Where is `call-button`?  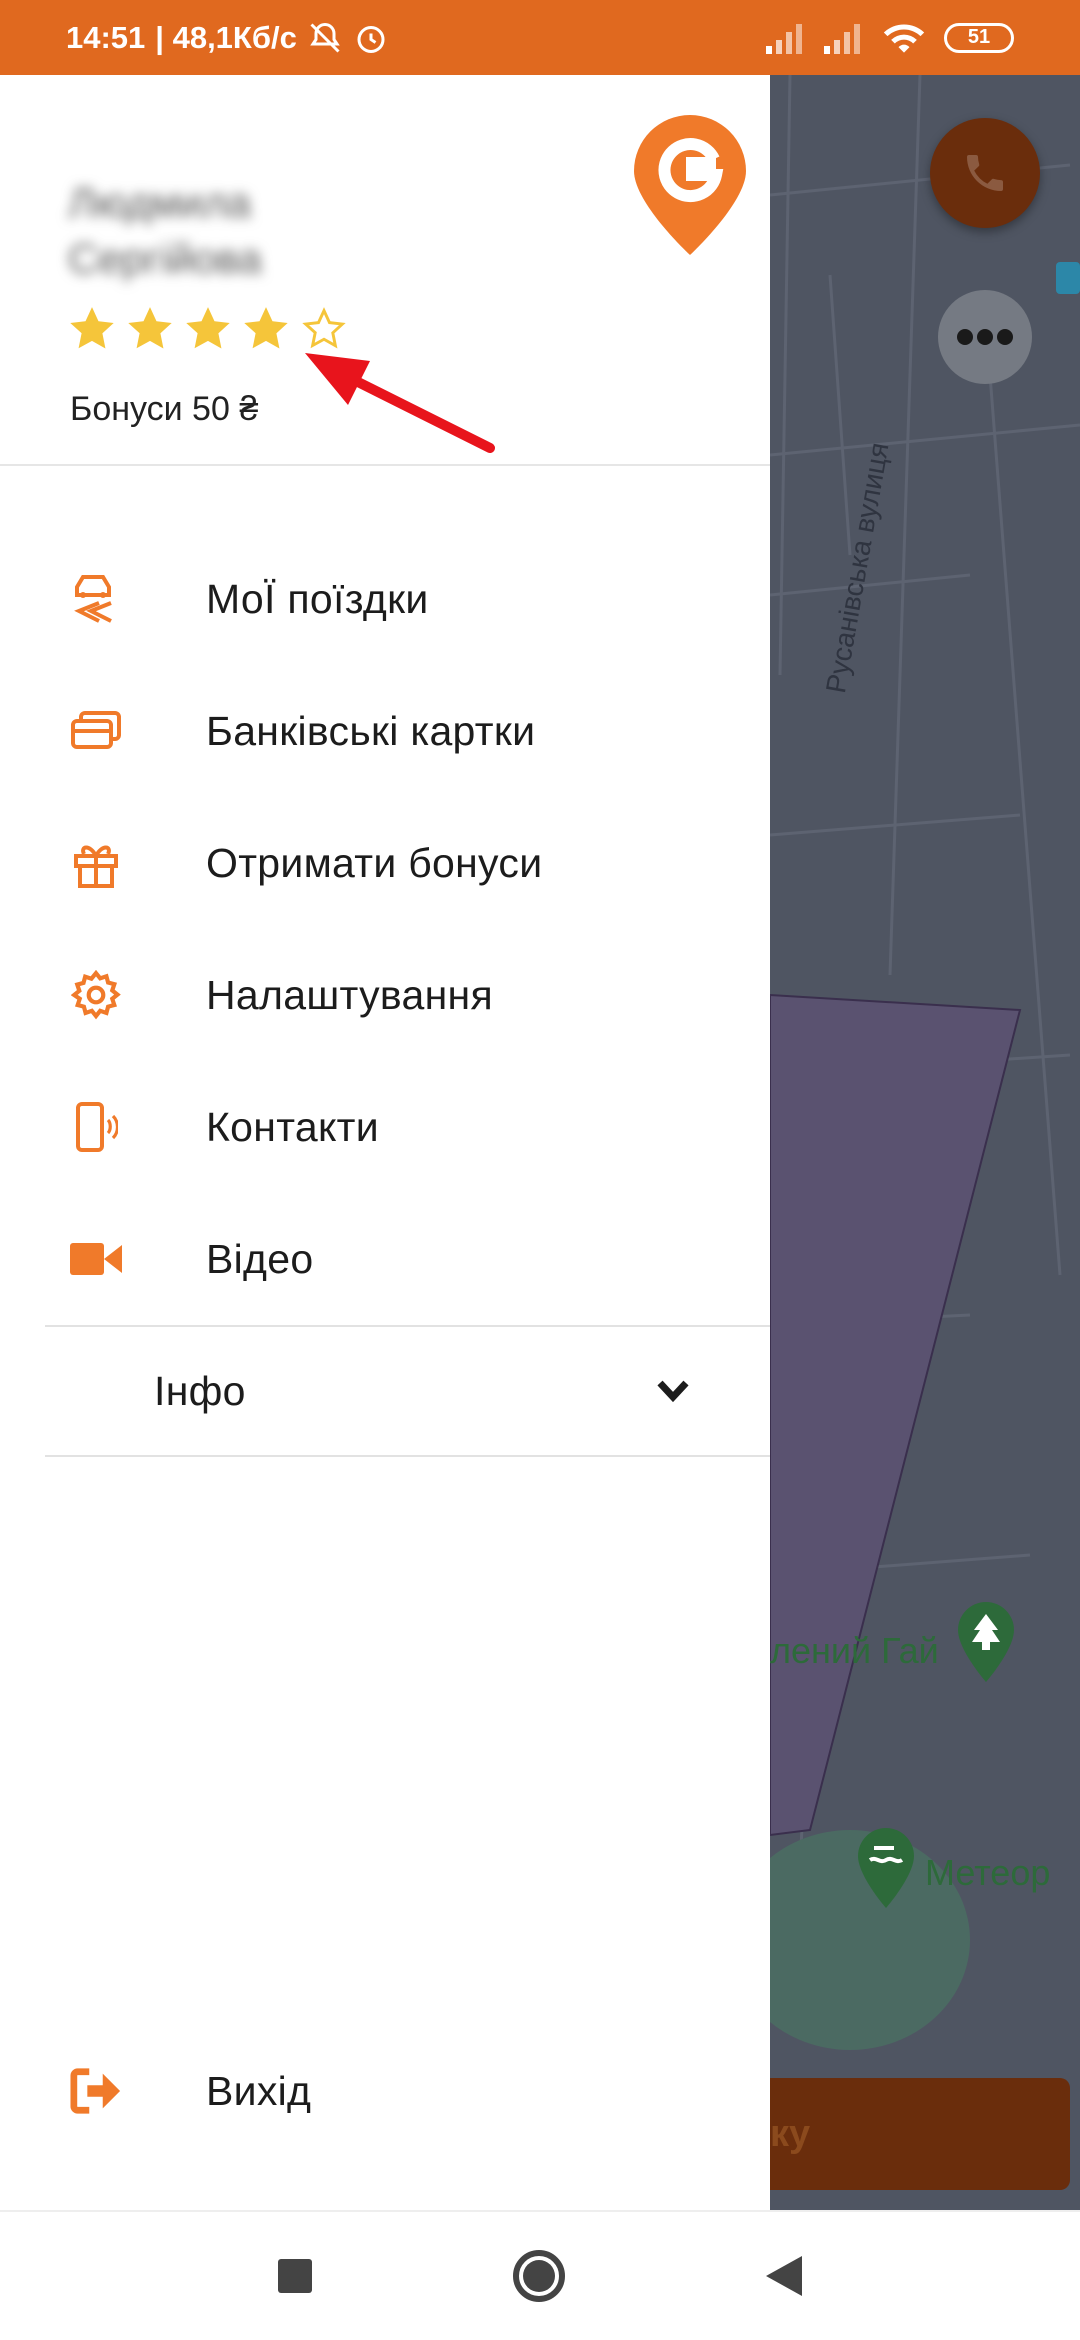
call-button is located at coordinates (985, 173).